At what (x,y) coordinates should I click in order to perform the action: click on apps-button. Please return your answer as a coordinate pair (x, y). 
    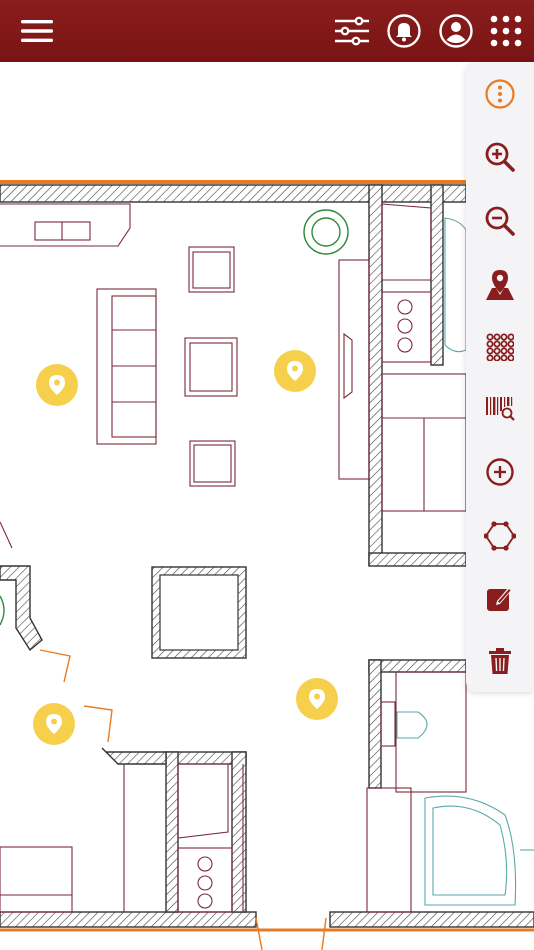
    Looking at the image, I should click on (506, 31).